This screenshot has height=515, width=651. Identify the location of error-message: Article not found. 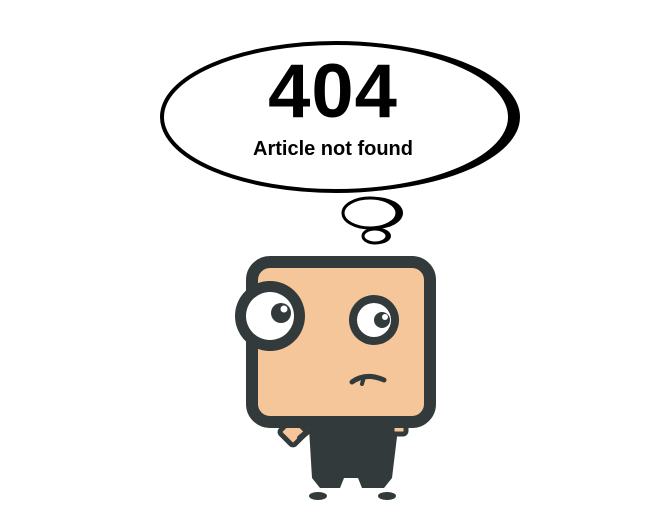
(333, 149).